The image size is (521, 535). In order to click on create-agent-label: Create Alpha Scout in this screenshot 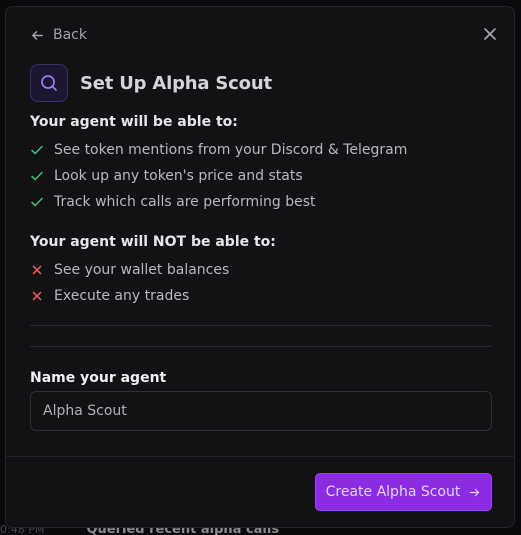, I will do `click(393, 492)`.